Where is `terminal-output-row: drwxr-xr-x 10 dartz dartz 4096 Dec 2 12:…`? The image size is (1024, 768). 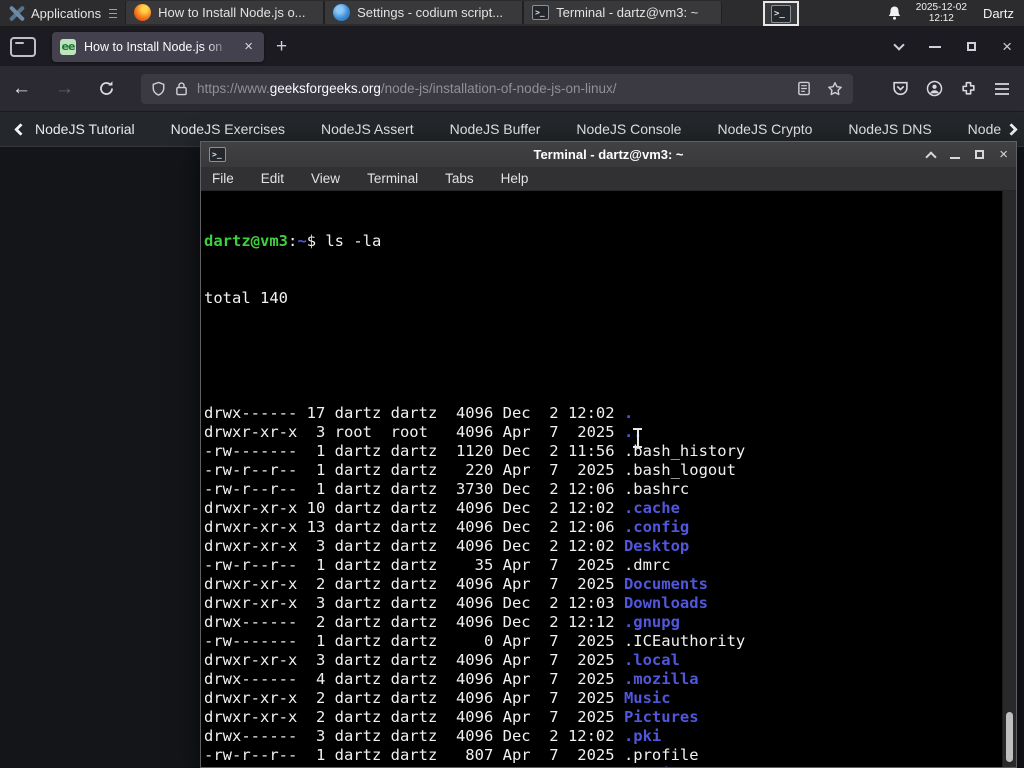 terminal-output-row: drwxr-xr-x 10 dartz dartz 4096 Dec 2 12:… is located at coordinates (603, 508).